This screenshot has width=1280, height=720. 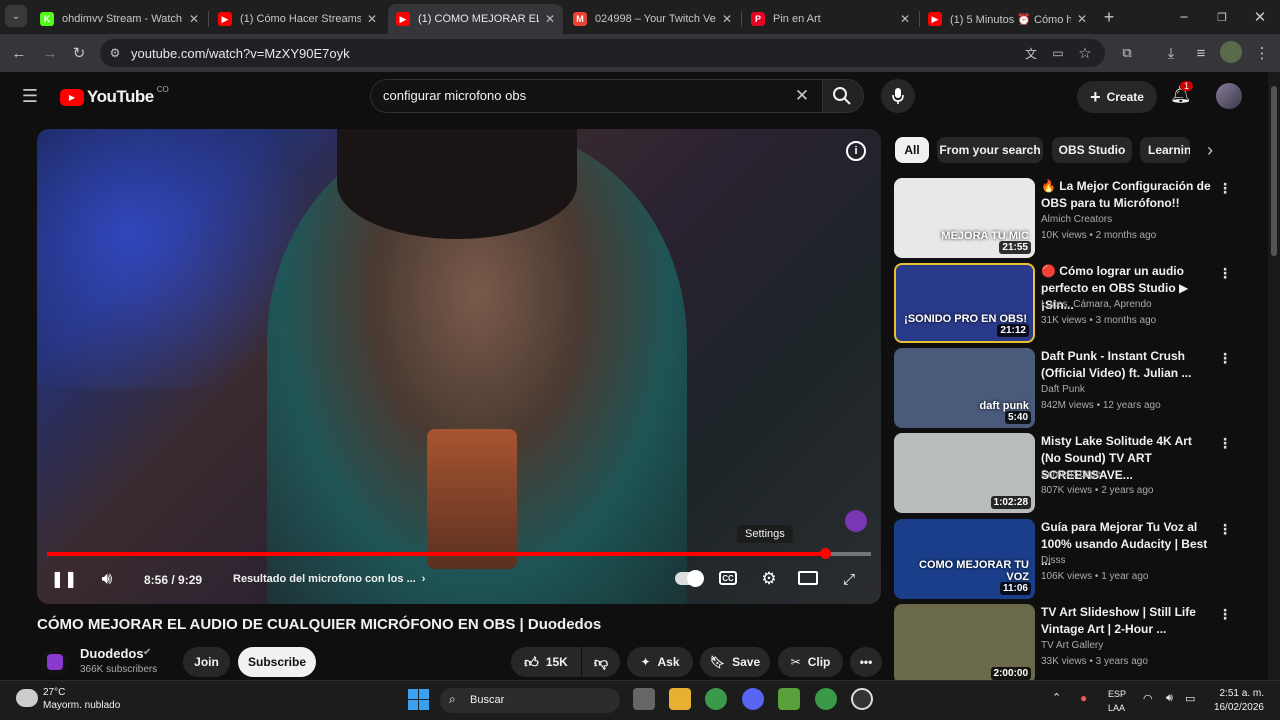 What do you see at coordinates (644, 699) in the screenshot?
I see `task-view-icon` at bounding box center [644, 699].